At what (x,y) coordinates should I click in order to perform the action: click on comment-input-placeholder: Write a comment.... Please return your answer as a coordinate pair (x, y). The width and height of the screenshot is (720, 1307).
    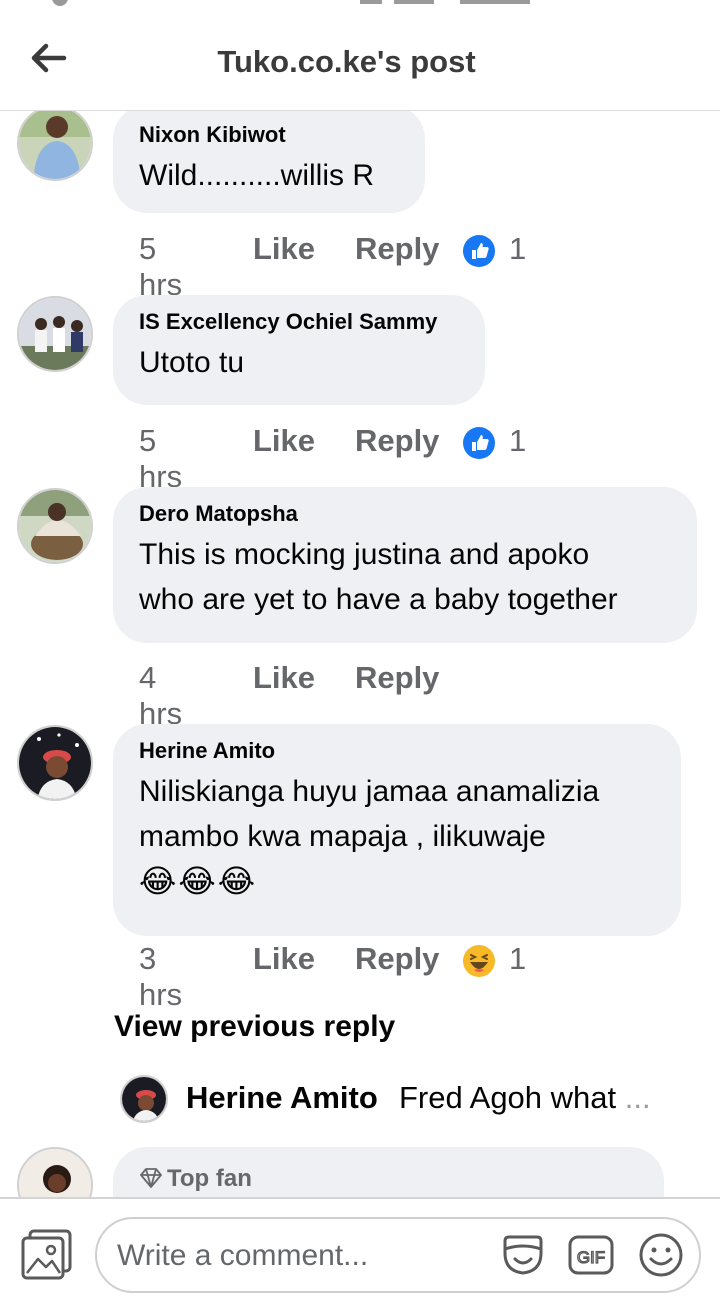
    Looking at the image, I should click on (243, 1255).